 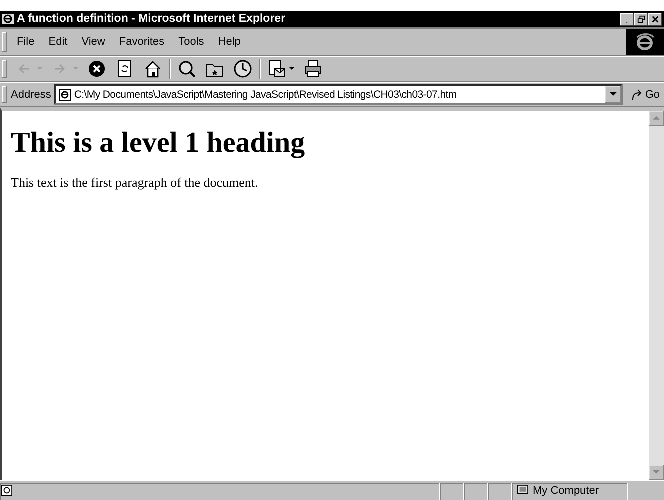 I want to click on scroll-up-button, so click(x=656, y=118).